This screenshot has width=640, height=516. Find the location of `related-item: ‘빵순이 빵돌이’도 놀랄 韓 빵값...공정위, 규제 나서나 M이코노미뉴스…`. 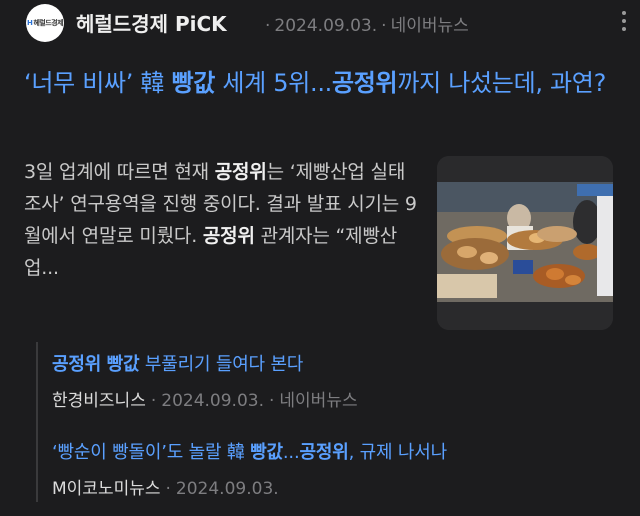

related-item: ‘빵순이 빵돌이’도 놀랄 韓 빵값...공정위, 규제 나서나 M이코노미뉴스… is located at coordinates (249, 468).